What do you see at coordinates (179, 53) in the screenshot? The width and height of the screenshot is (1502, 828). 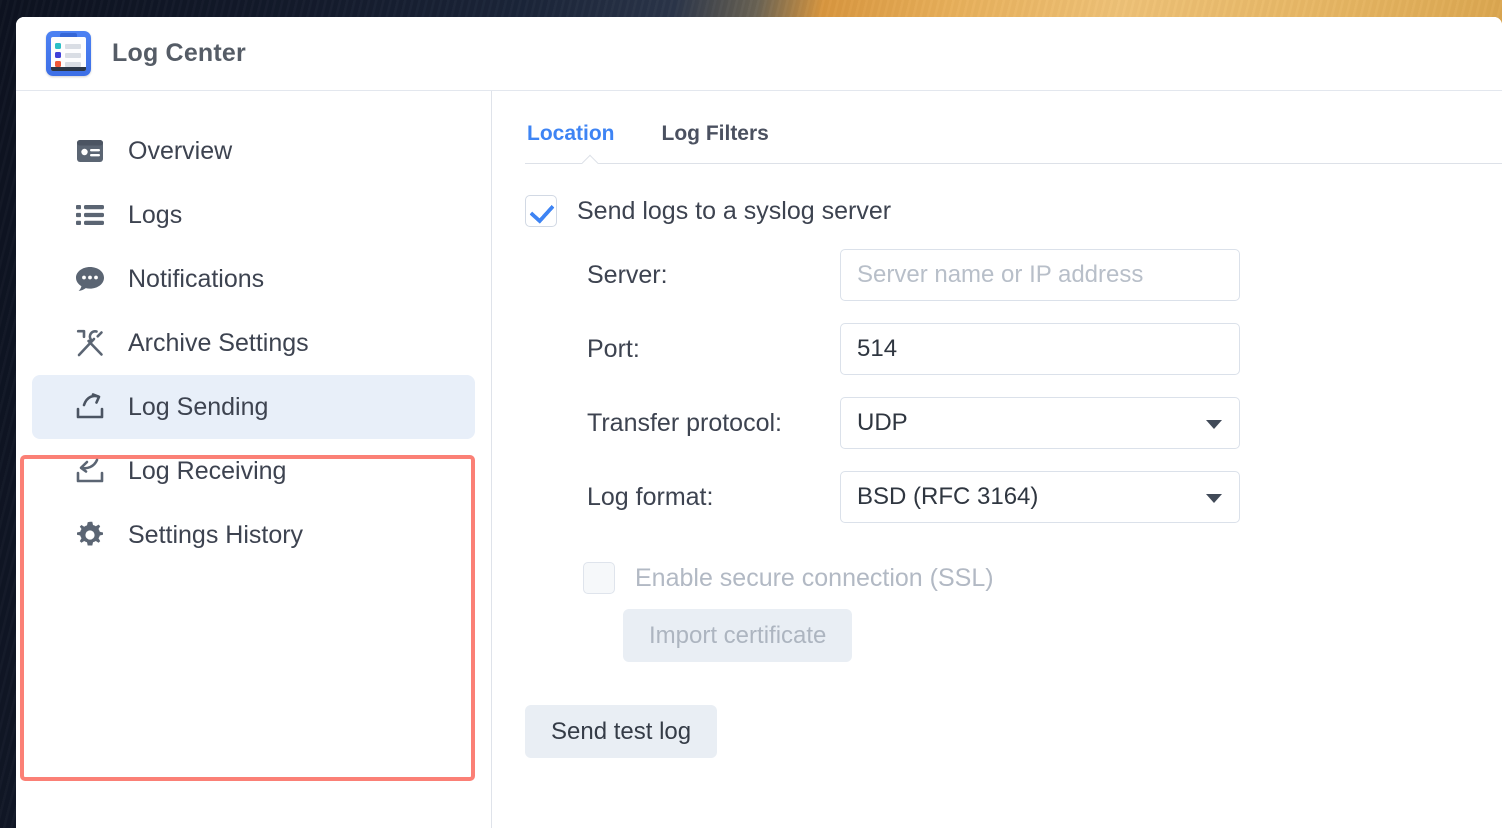 I see `app-title: Log Center` at bounding box center [179, 53].